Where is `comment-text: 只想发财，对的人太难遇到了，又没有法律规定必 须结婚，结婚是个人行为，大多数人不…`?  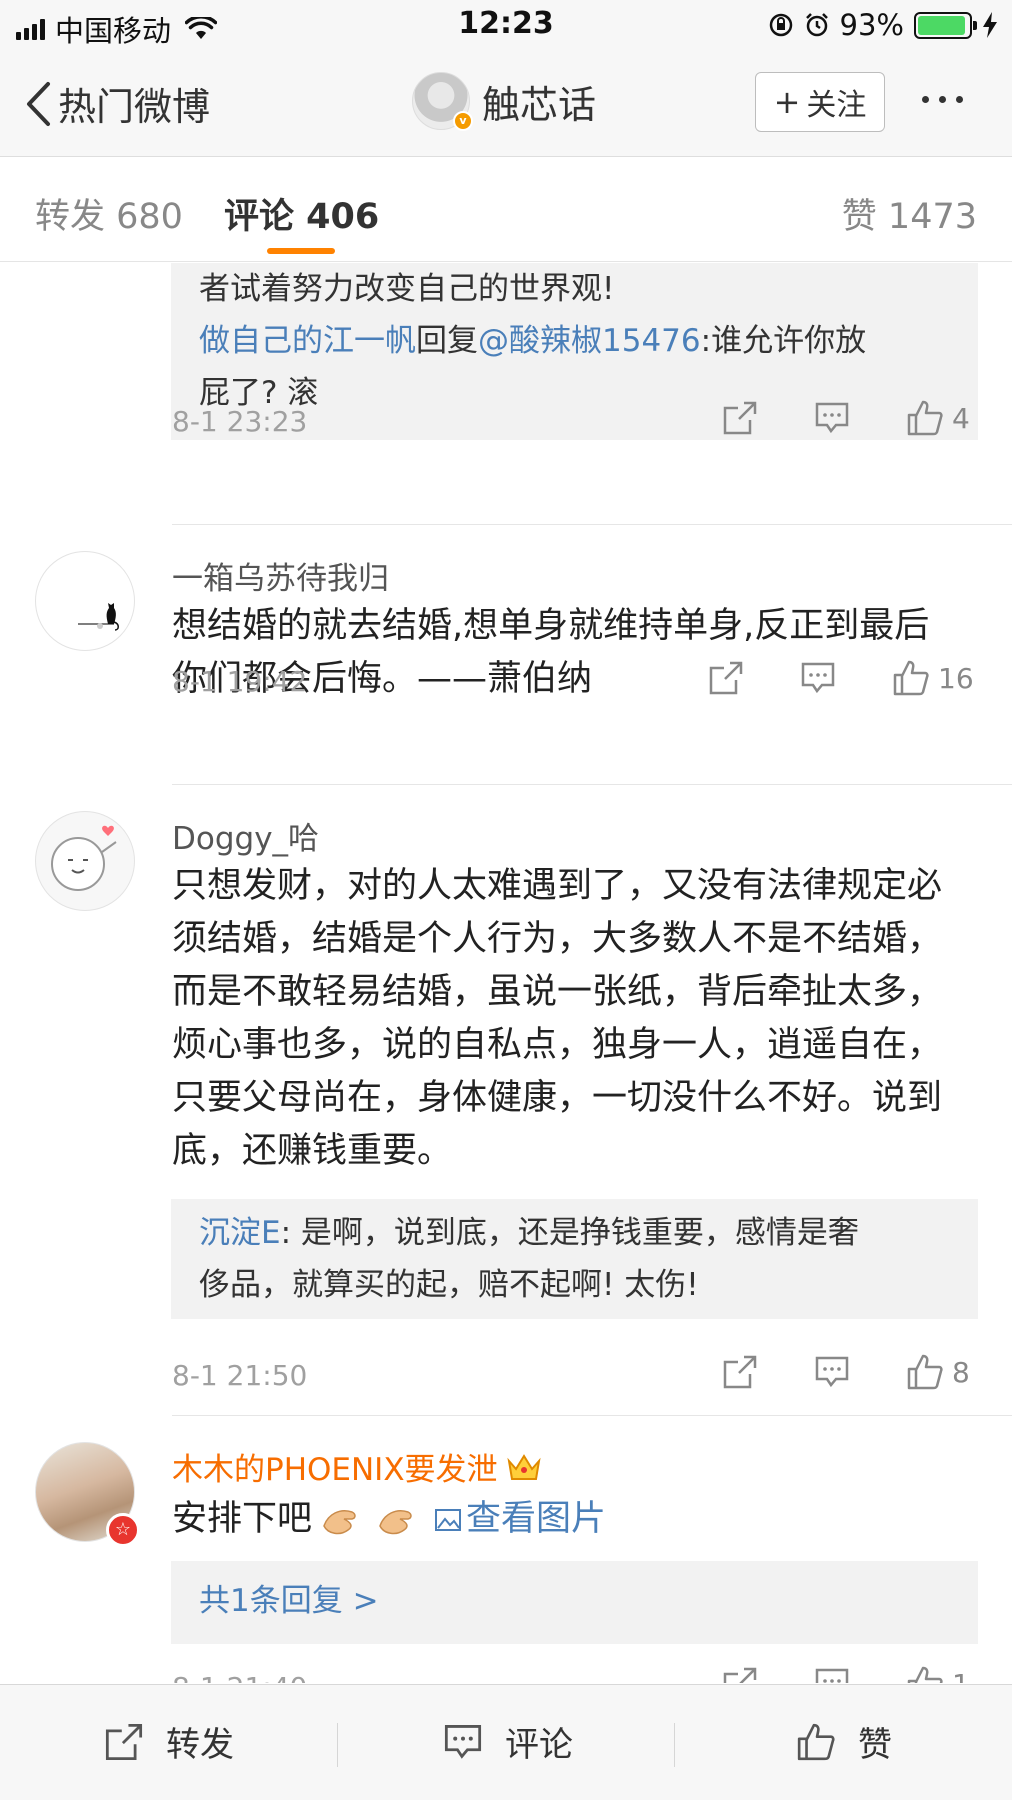
comment-text: 只想发财，对的人太难遇到了，又没有法律规定必 须结婚，结婚是个人行为，大多数人不… is located at coordinates (582, 1019).